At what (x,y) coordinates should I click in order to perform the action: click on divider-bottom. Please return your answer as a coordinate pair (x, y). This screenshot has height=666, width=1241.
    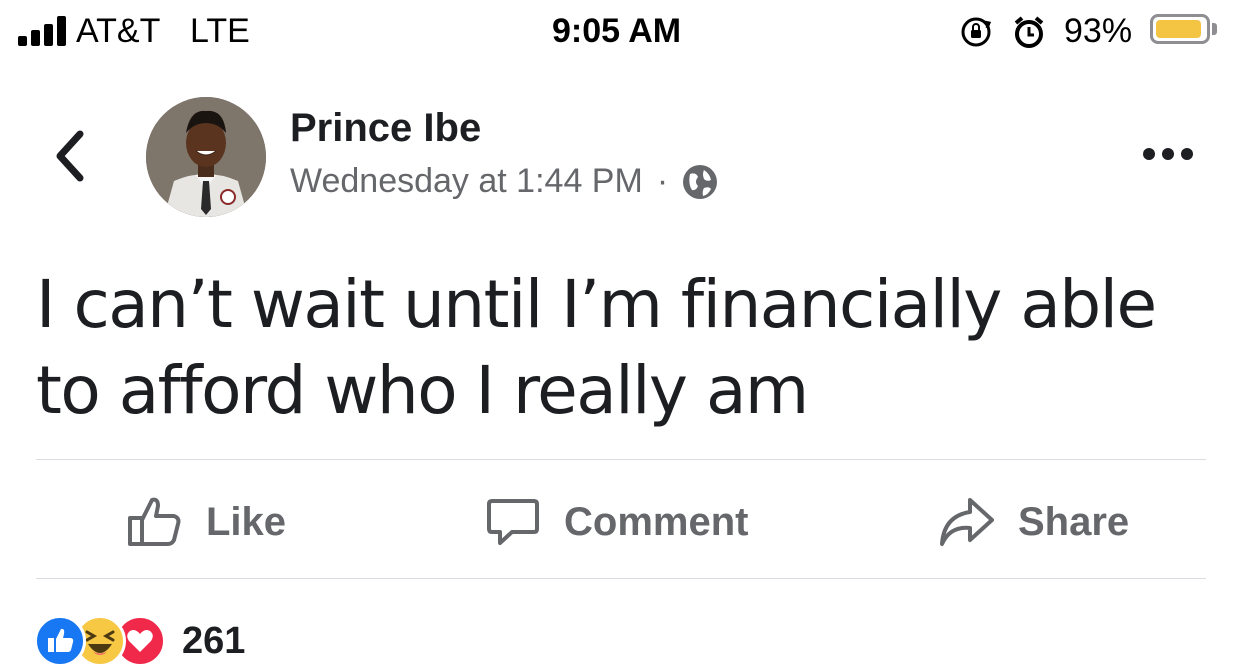
    Looking at the image, I should click on (621, 578).